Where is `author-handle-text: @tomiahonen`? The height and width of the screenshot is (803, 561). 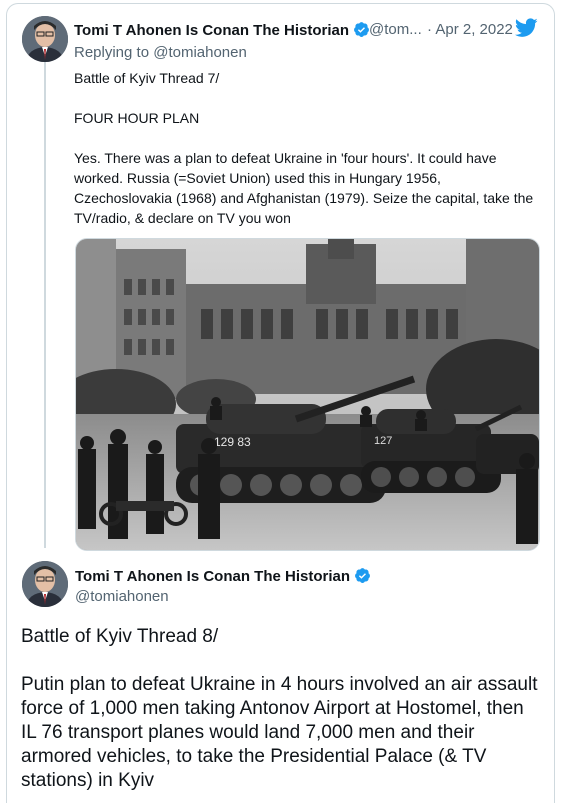 author-handle-text: @tomiahonen is located at coordinates (122, 596).